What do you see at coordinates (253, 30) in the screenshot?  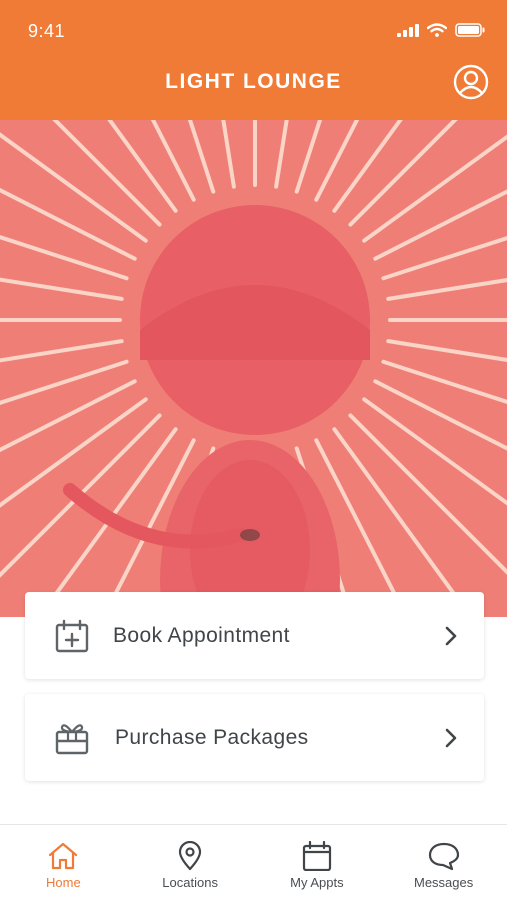 I see `status-bar: 9:41` at bounding box center [253, 30].